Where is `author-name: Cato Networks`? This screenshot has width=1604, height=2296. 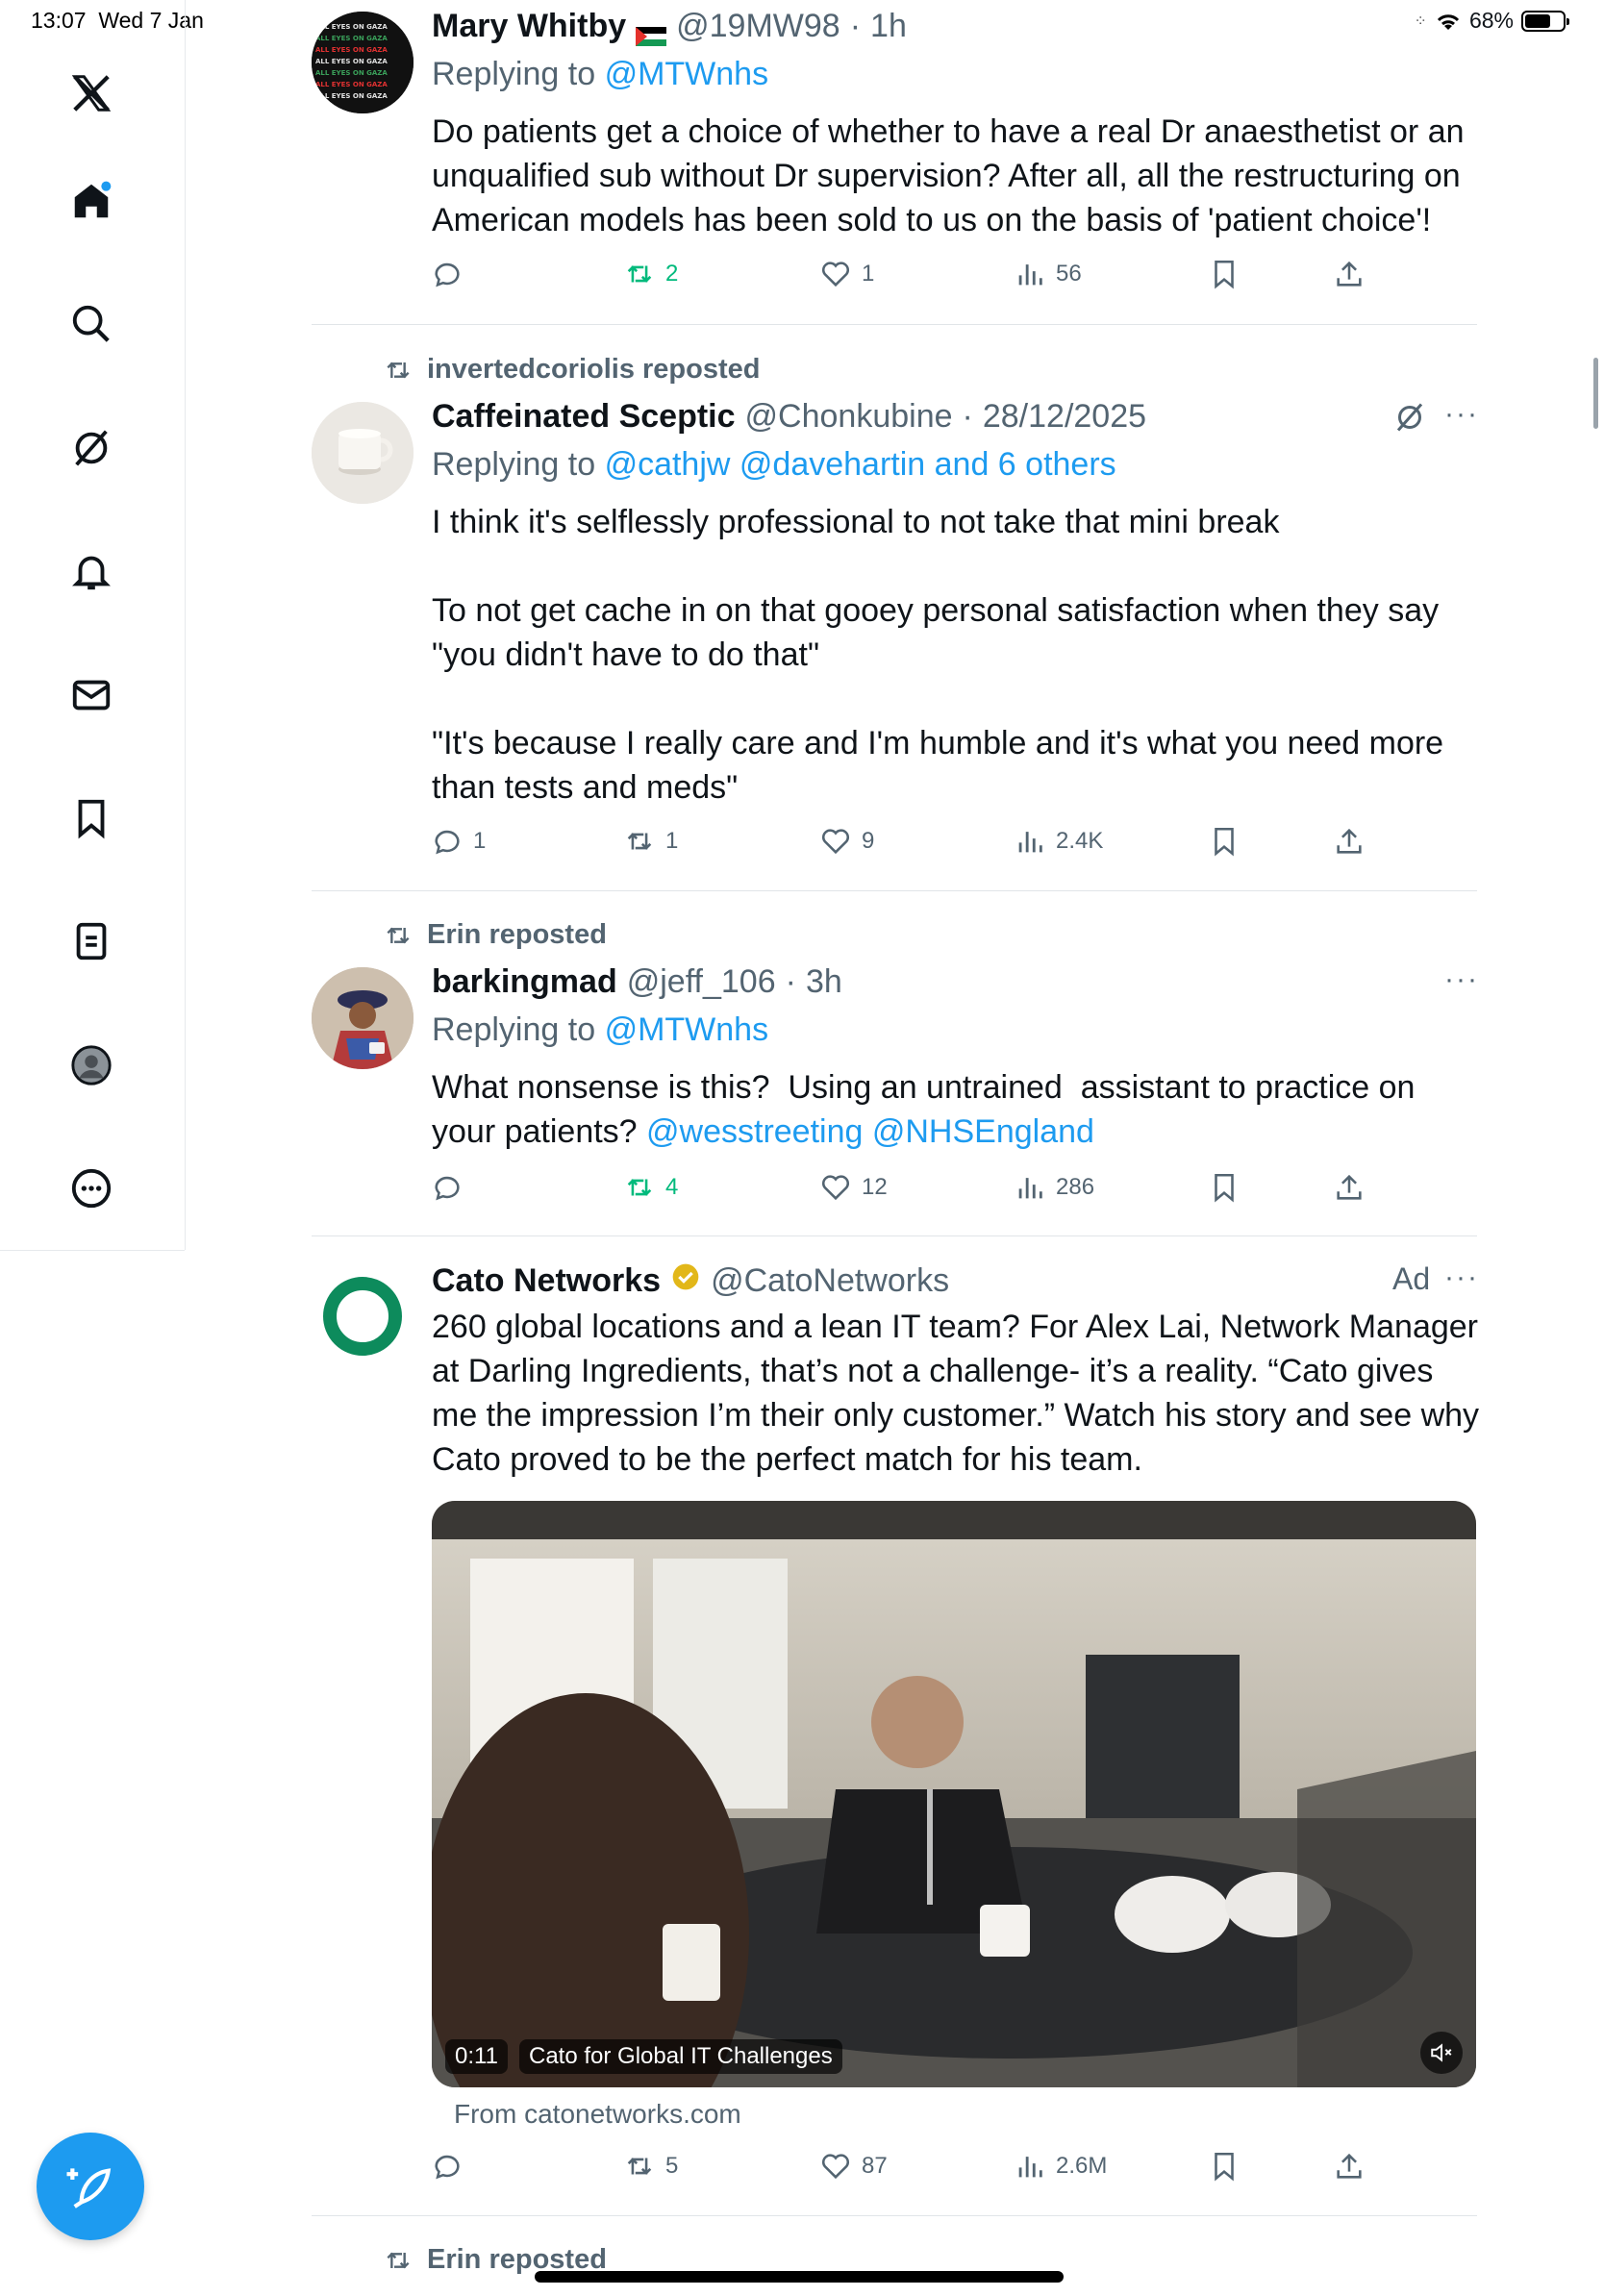 author-name: Cato Networks is located at coordinates (546, 1281).